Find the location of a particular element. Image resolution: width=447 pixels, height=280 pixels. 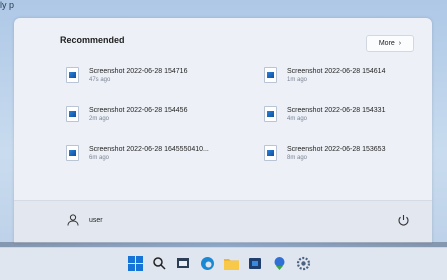

recommended-item-name: Screenshot 2022-06-28 153653 is located at coordinates (336, 149).